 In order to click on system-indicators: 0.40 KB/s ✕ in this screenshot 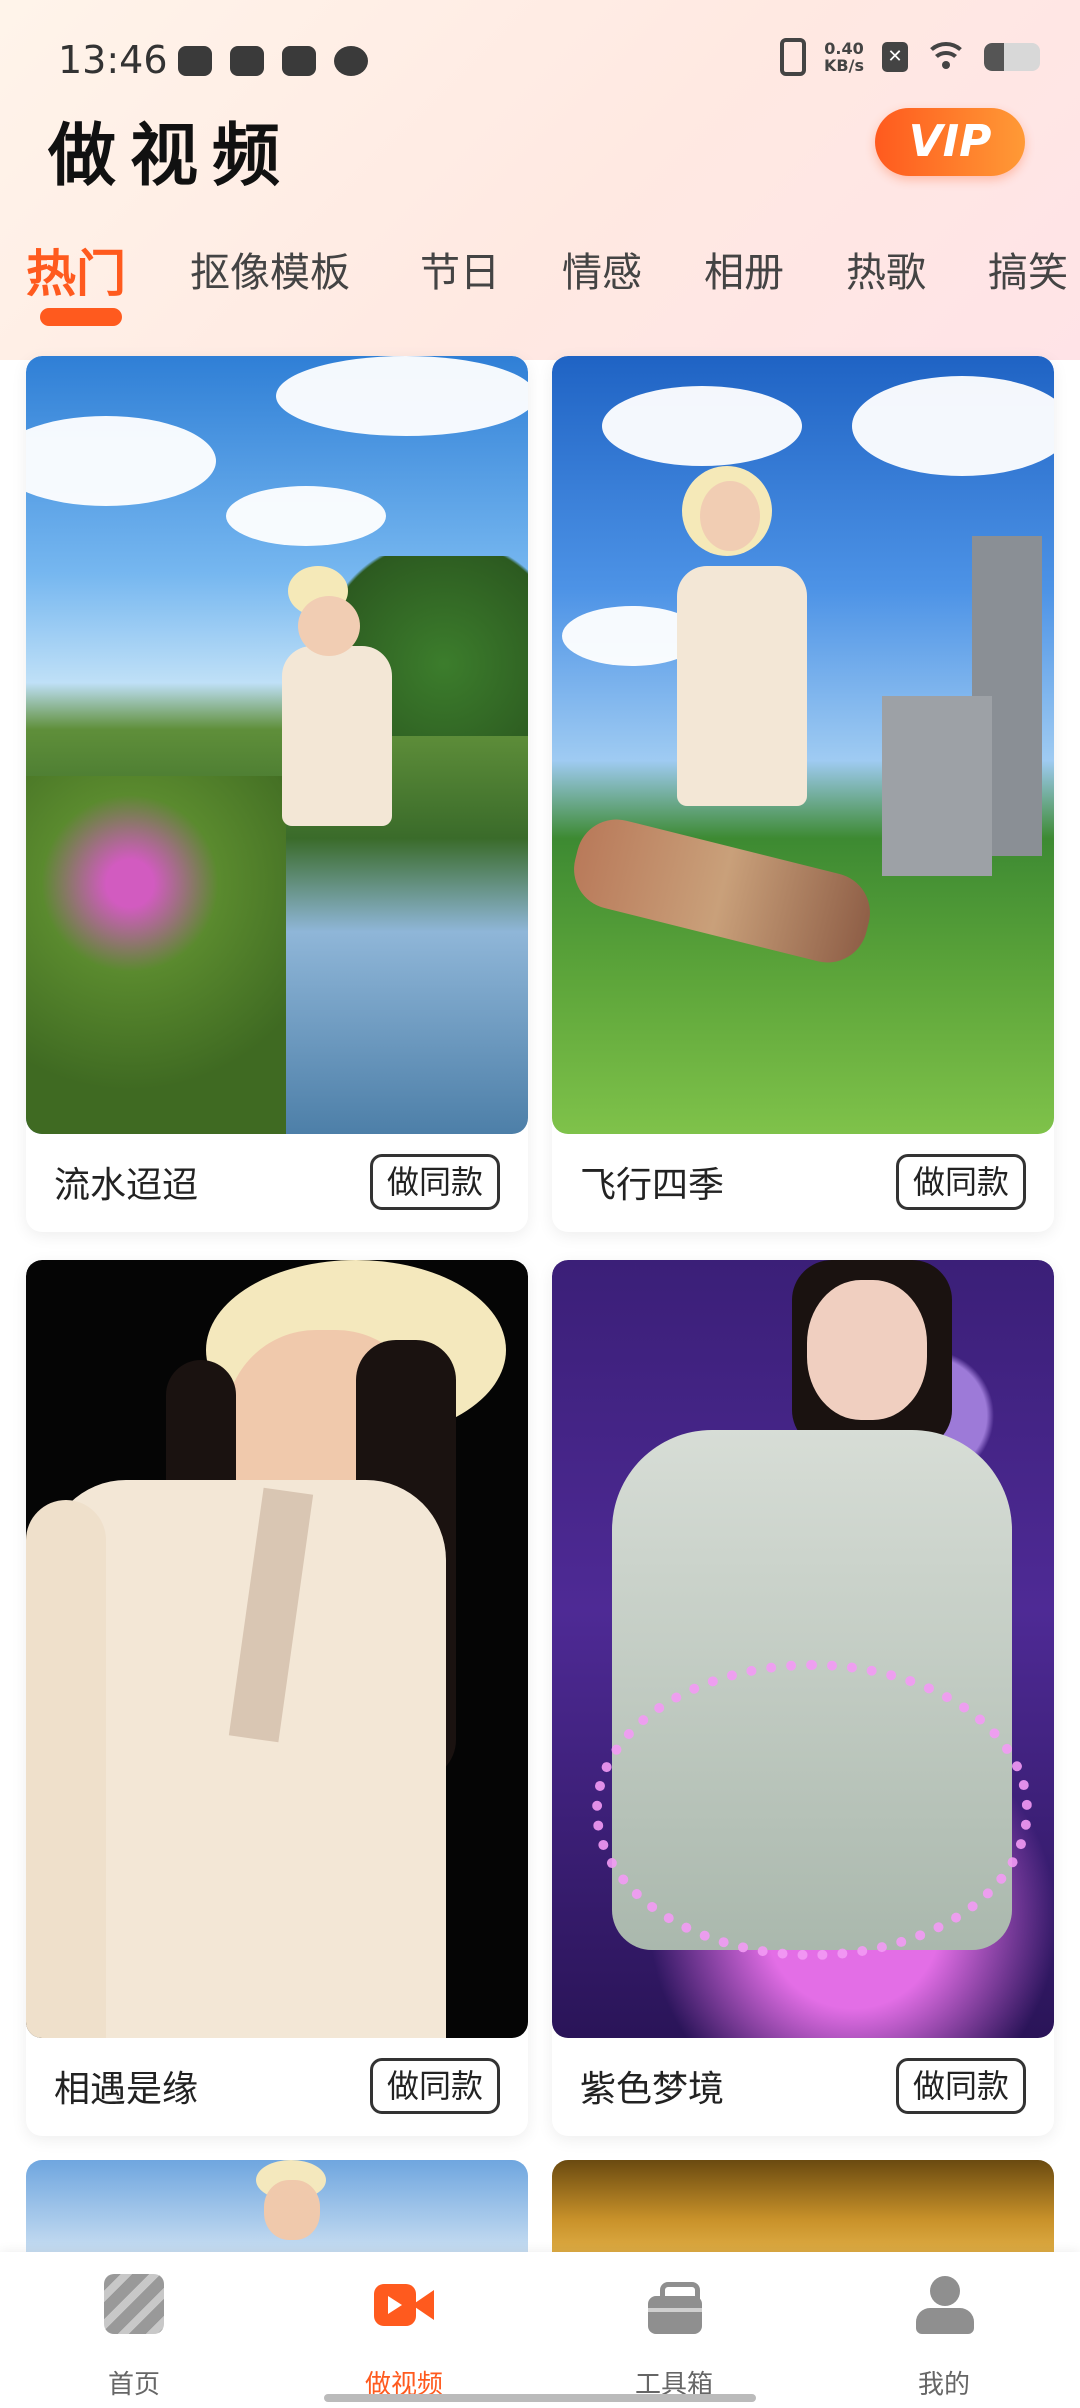, I will do `click(910, 57)`.